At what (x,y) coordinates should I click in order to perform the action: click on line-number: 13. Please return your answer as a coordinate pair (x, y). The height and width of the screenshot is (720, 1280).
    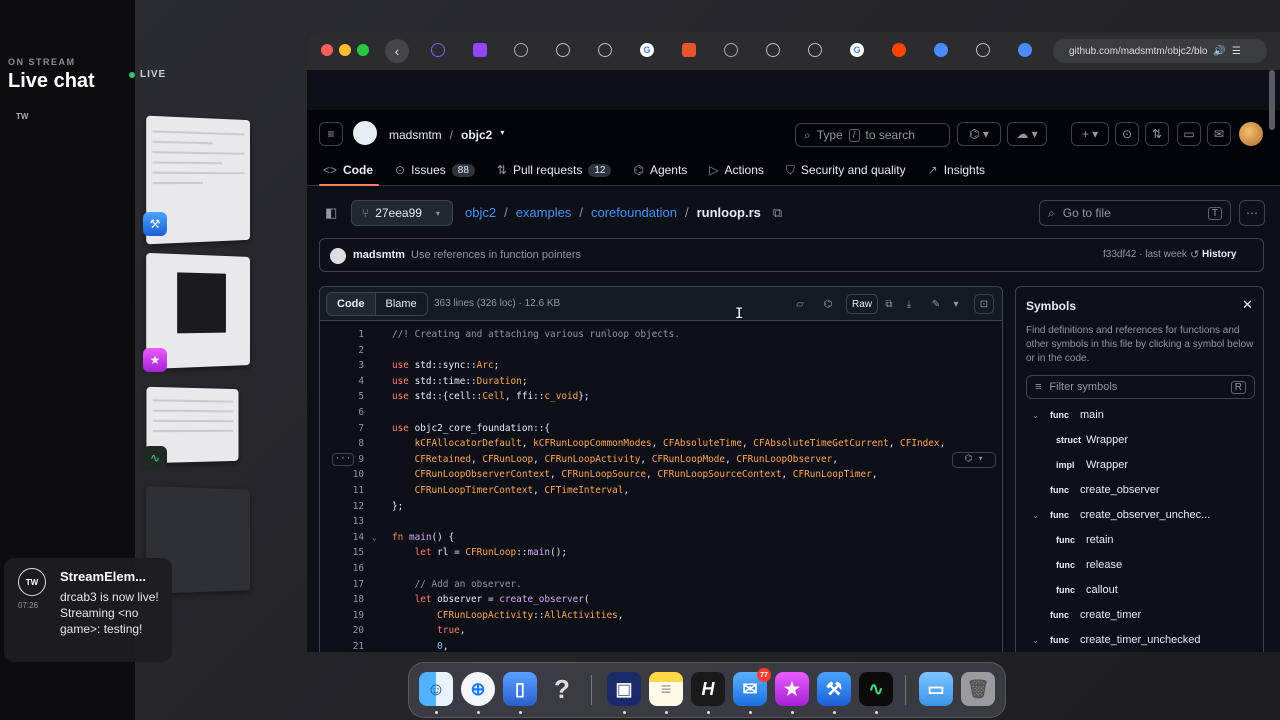
    Looking at the image, I should click on (342, 522).